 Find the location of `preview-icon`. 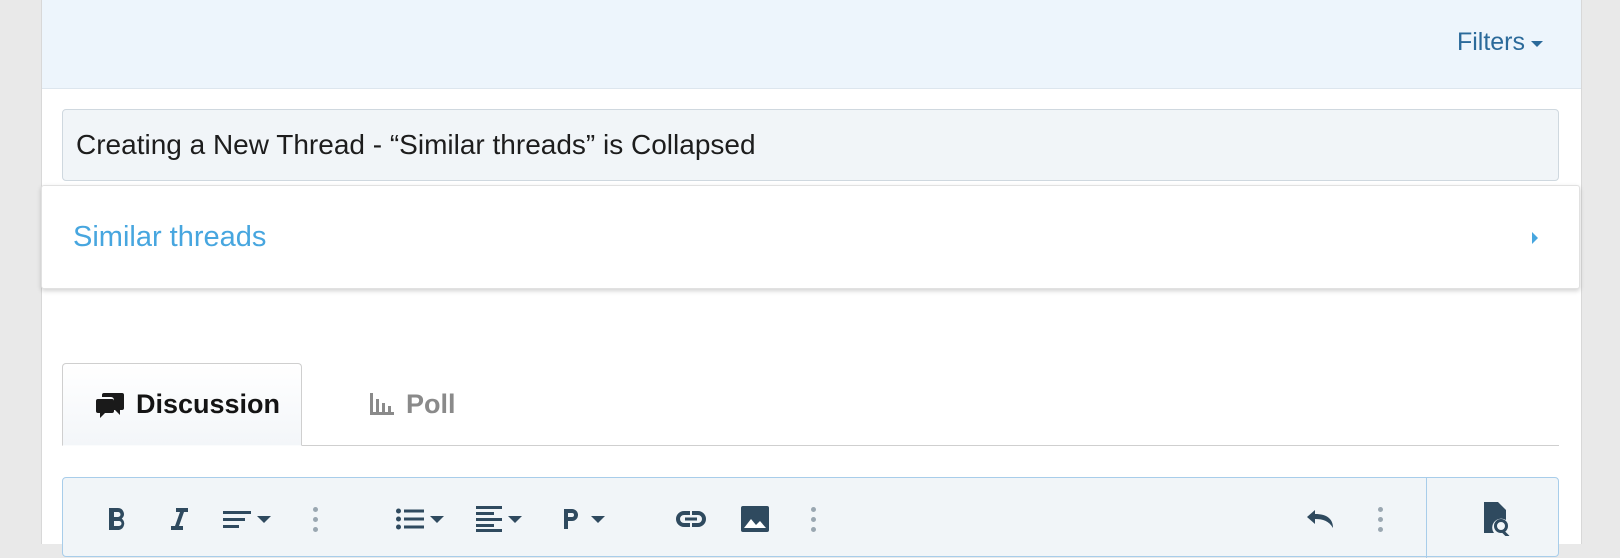

preview-icon is located at coordinates (1497, 519).